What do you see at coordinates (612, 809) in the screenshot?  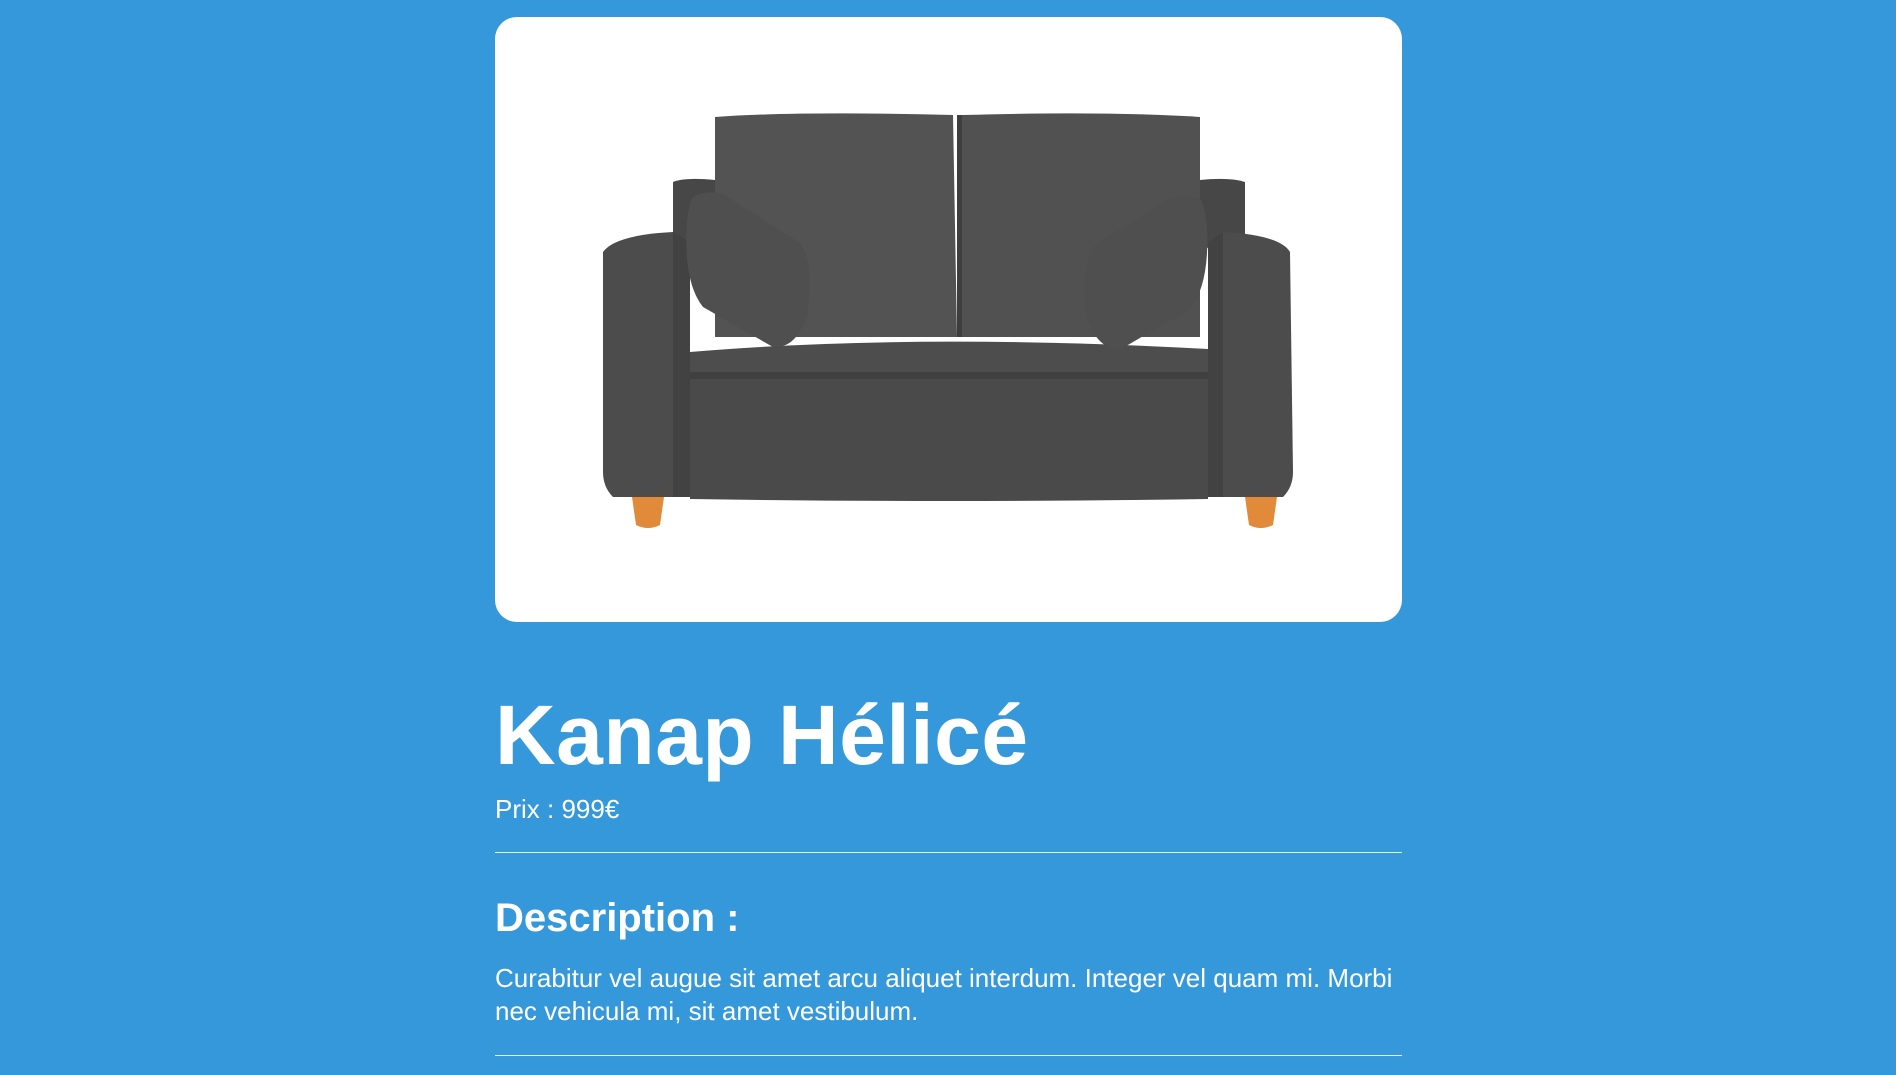 I see `currency-symbol: €` at bounding box center [612, 809].